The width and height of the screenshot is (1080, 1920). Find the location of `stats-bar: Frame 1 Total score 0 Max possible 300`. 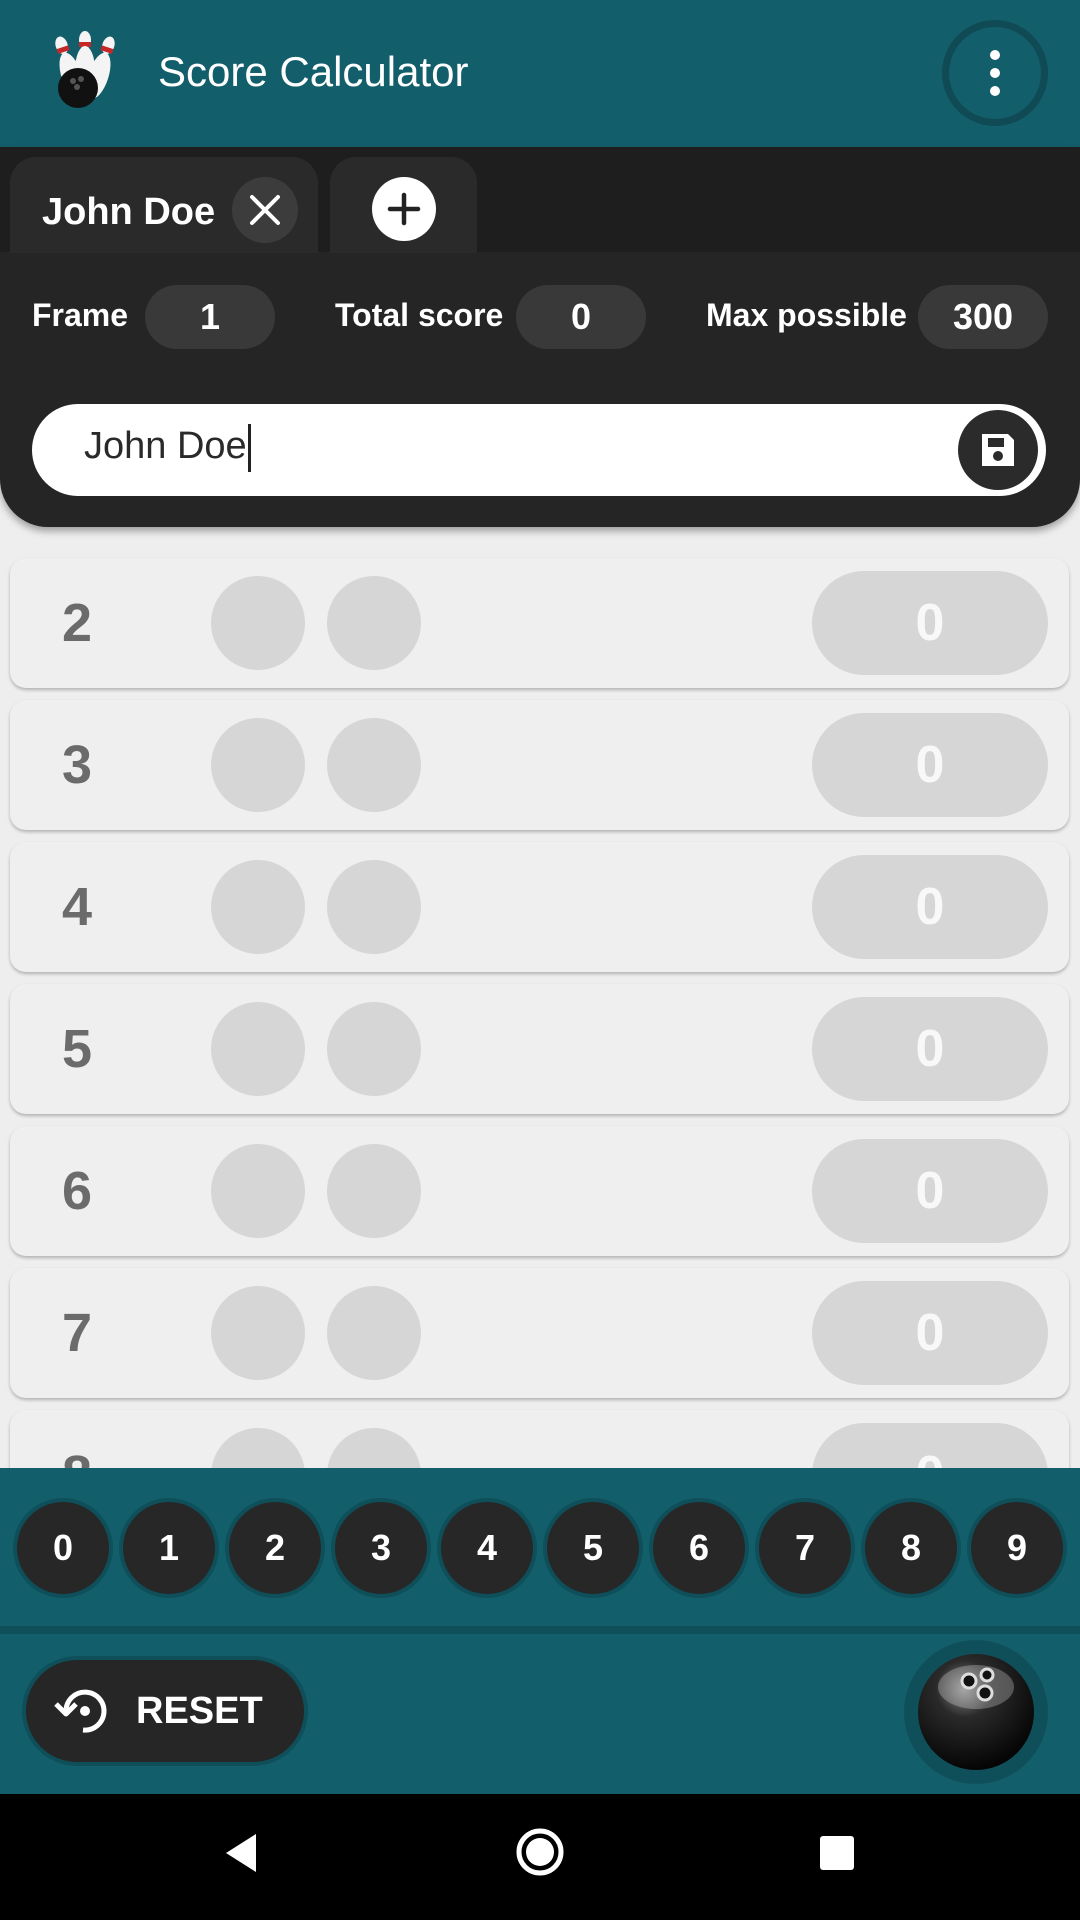

stats-bar: Frame 1 Total score 0 Max possible 300 is located at coordinates (540, 317).